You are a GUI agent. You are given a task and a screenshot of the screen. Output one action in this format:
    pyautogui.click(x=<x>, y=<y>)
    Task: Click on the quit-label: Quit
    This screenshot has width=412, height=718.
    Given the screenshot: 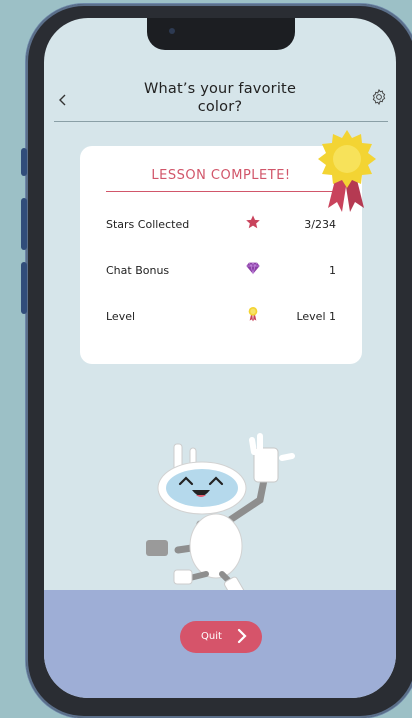 What is the action you would take?
    pyautogui.click(x=211, y=636)
    